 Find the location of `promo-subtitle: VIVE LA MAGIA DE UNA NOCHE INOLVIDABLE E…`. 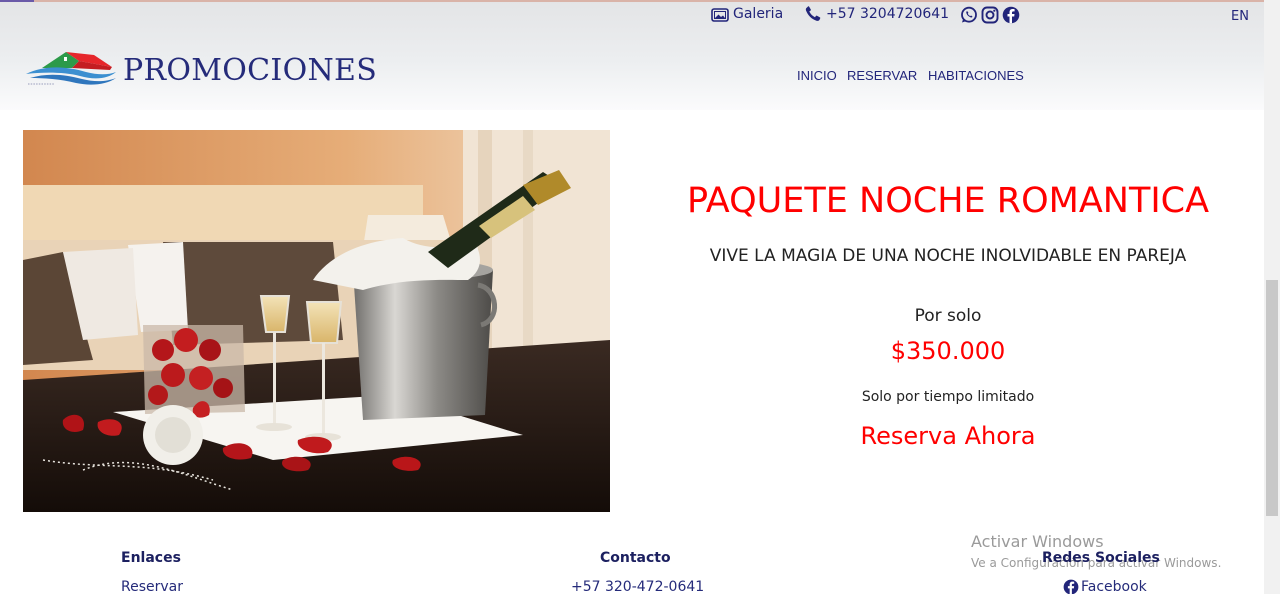

promo-subtitle: VIVE LA MAGIA DE UNA NOCHE INOLVIDABLE E… is located at coordinates (948, 256).